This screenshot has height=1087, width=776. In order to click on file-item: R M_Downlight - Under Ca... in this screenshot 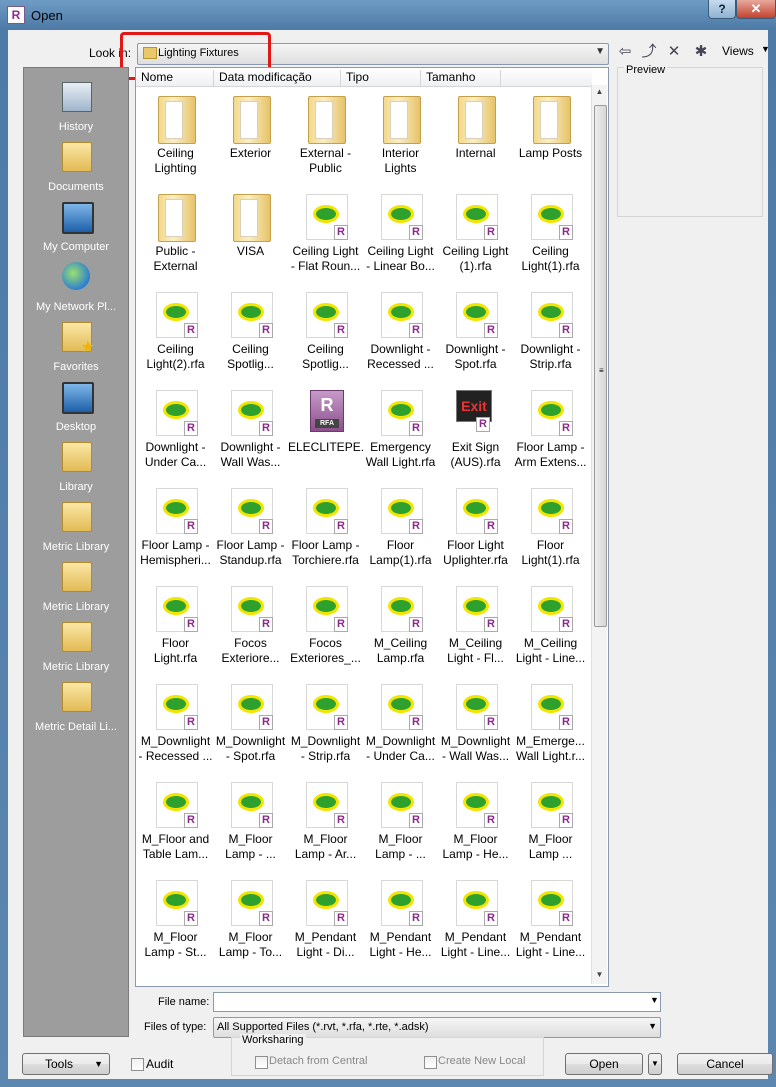, I will do `click(400, 725)`.